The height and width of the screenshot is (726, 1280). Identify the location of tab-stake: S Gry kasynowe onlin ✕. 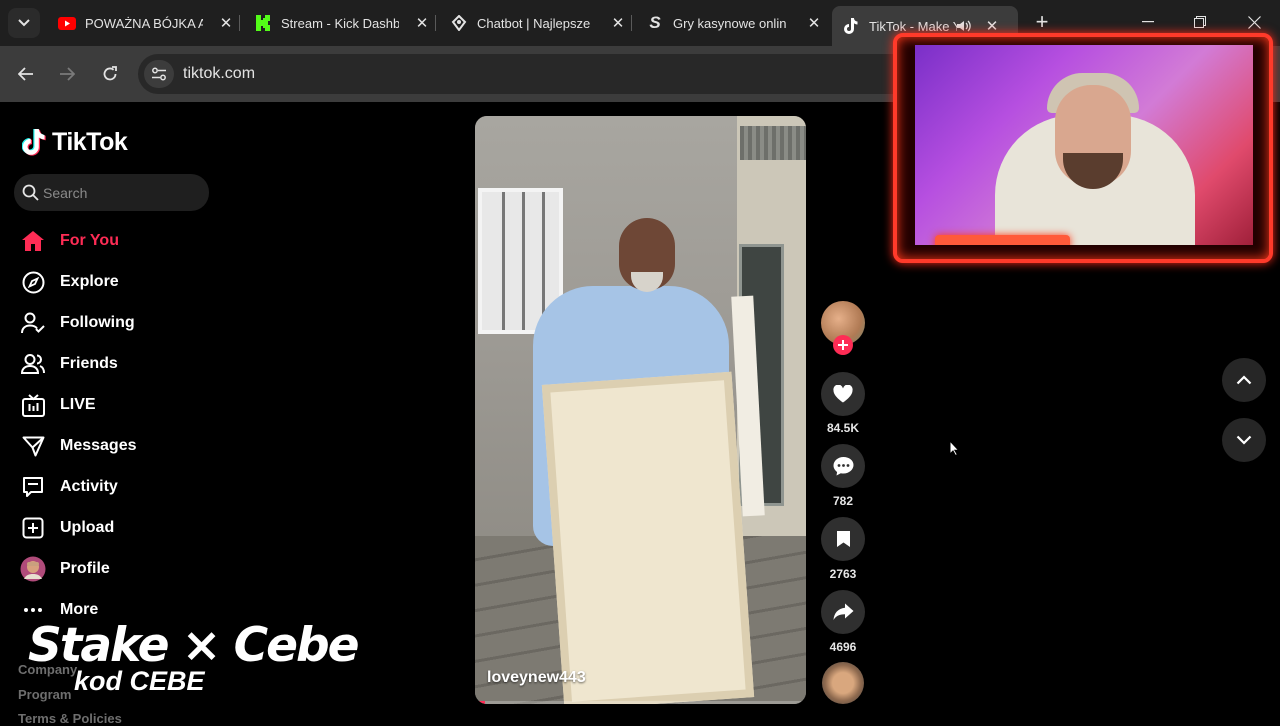
(729, 23).